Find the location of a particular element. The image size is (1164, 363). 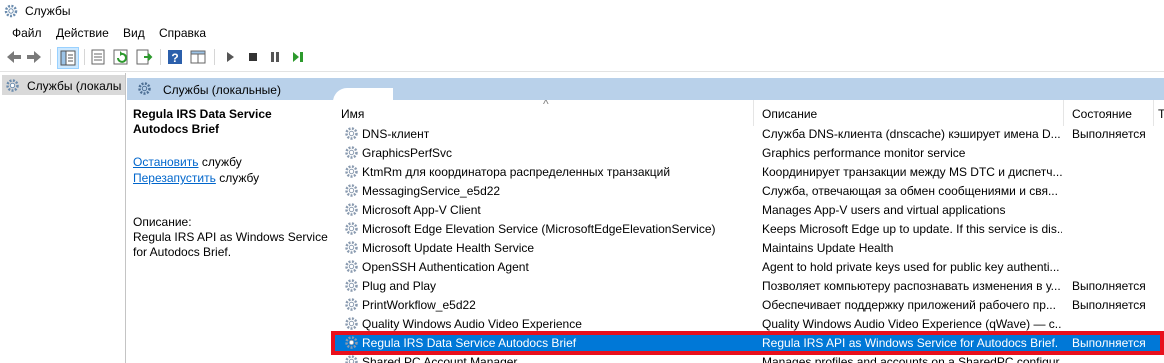

service-name-cell: Regula IRS Data Service Autodocs Brief is located at coordinates (469, 343).